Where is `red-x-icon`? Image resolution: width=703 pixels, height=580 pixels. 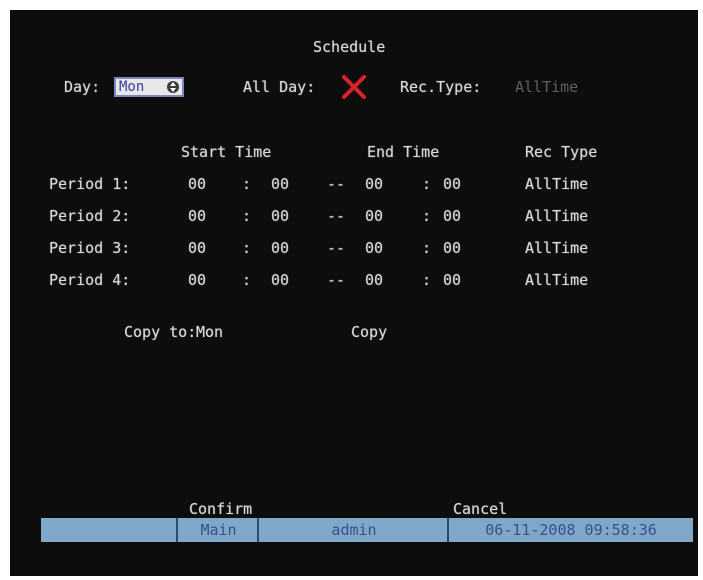 red-x-icon is located at coordinates (354, 87).